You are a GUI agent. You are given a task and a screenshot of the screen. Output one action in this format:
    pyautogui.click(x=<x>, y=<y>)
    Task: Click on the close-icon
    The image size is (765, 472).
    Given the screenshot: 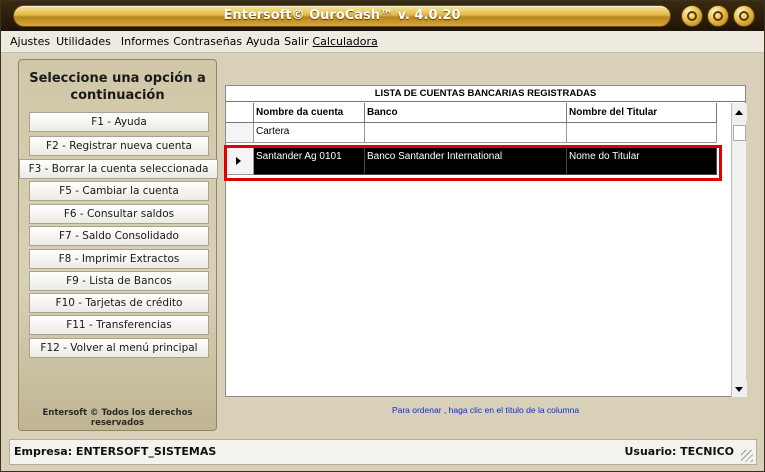 What is the action you would take?
    pyautogui.click(x=744, y=16)
    